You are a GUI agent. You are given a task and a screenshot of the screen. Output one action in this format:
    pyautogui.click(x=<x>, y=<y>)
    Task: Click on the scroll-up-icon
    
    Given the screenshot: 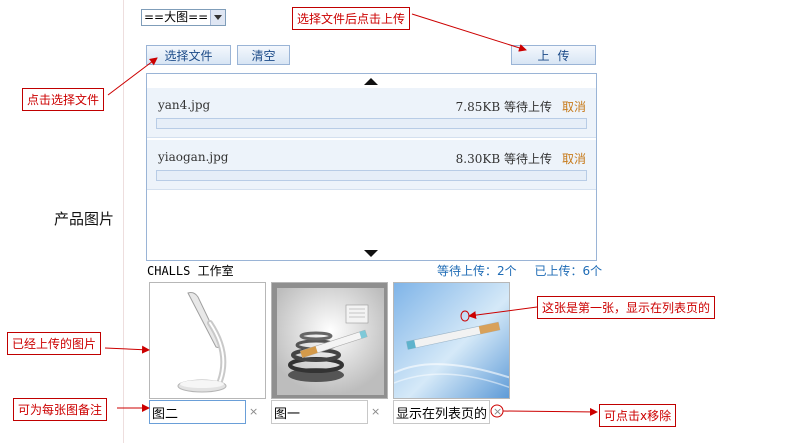 What is the action you would take?
    pyautogui.click(x=371, y=81)
    